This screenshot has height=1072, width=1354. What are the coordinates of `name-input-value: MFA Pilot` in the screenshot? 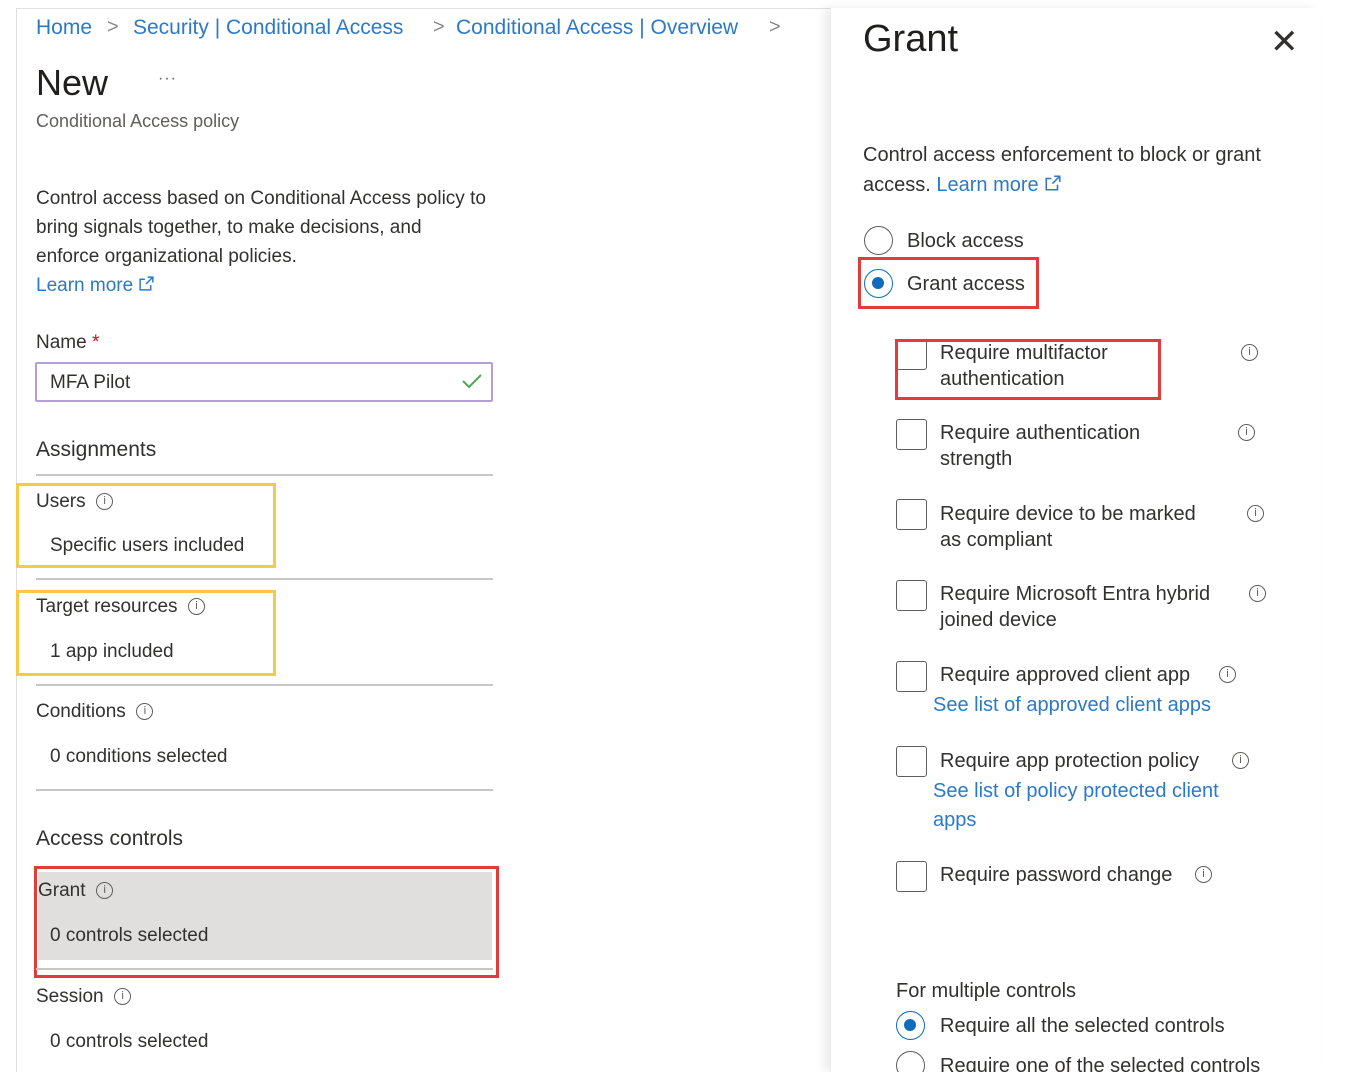 It's located at (90, 383).